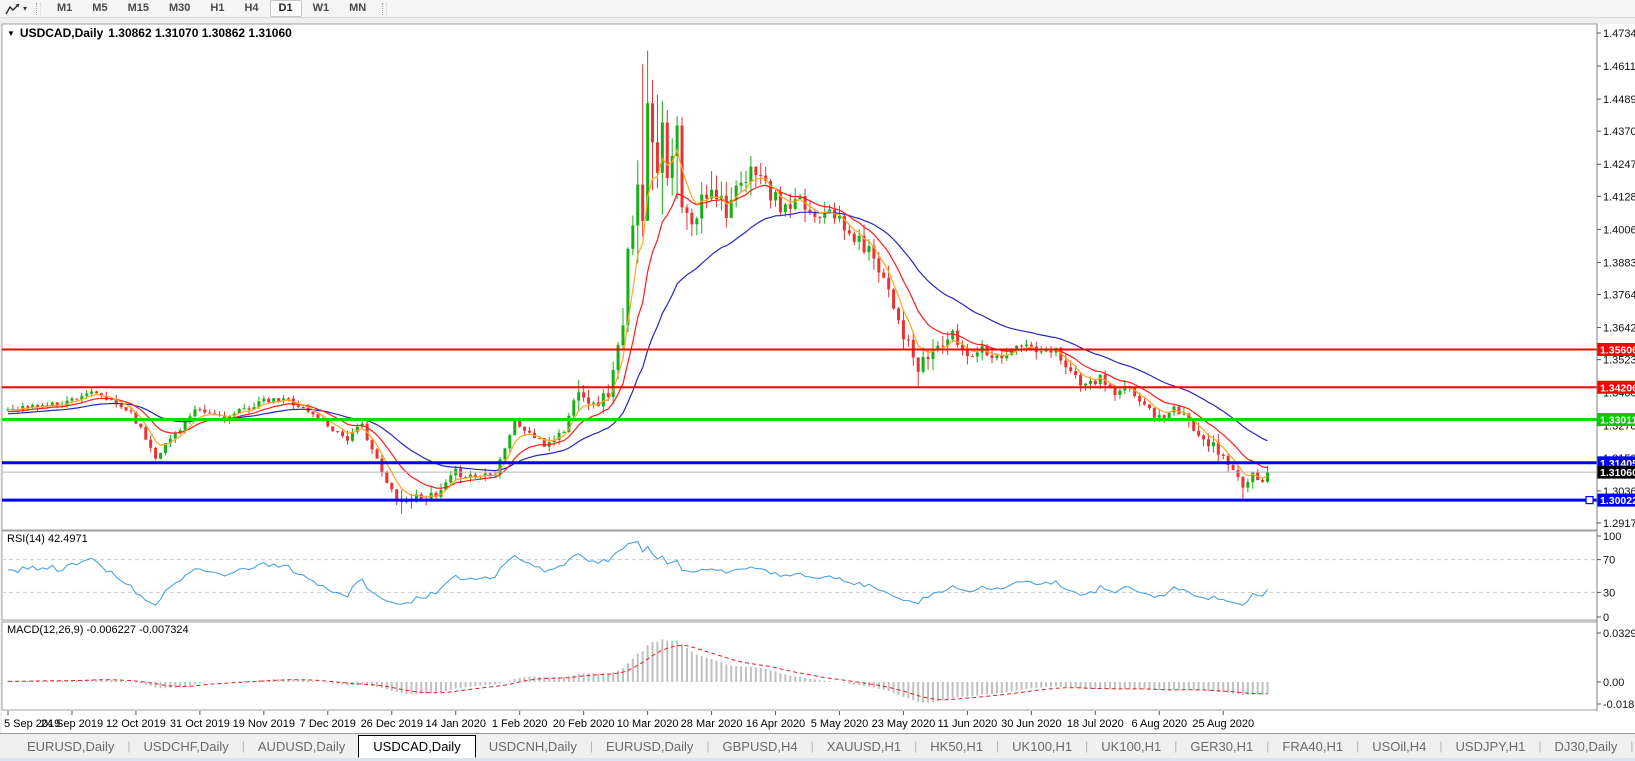 The height and width of the screenshot is (761, 1635). Describe the element at coordinates (1031, 724) in the screenshot. I see `svg-text: 30 Jun 2020` at that location.